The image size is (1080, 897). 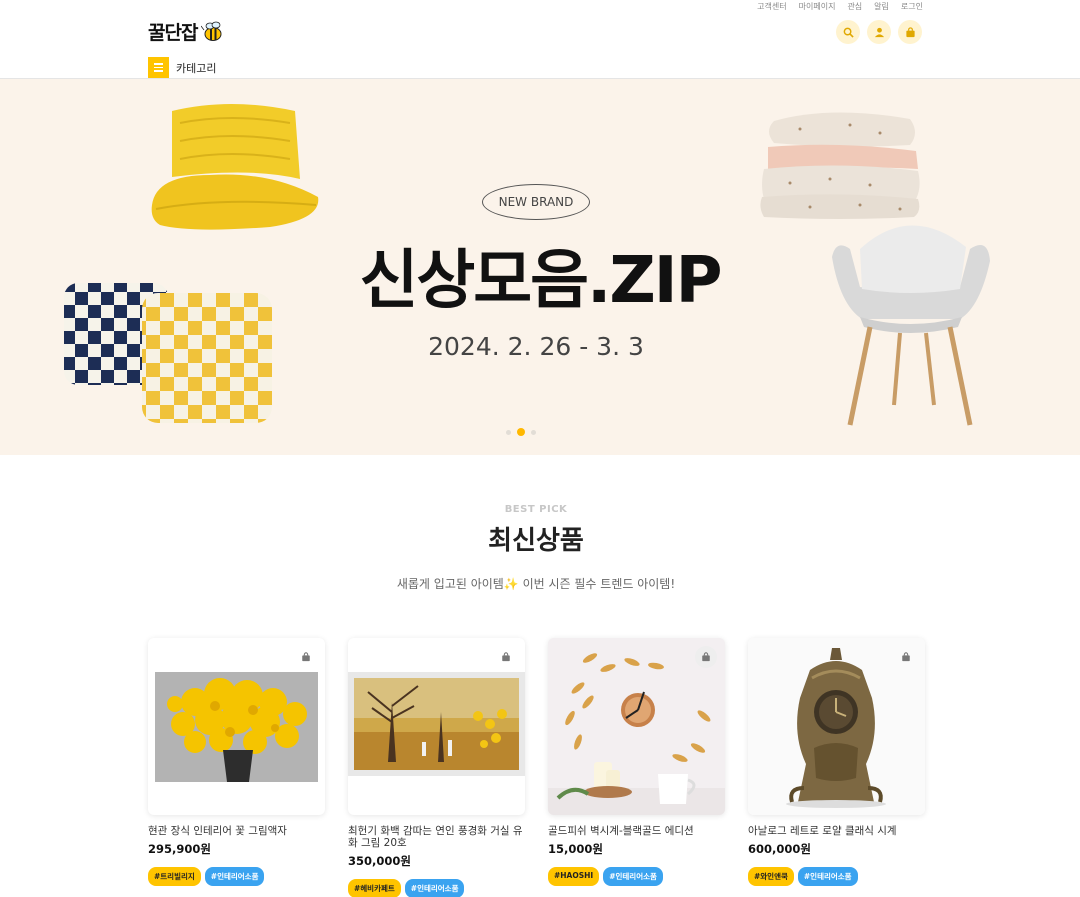 I want to click on section-title: 최신상품, so click(x=536, y=541).